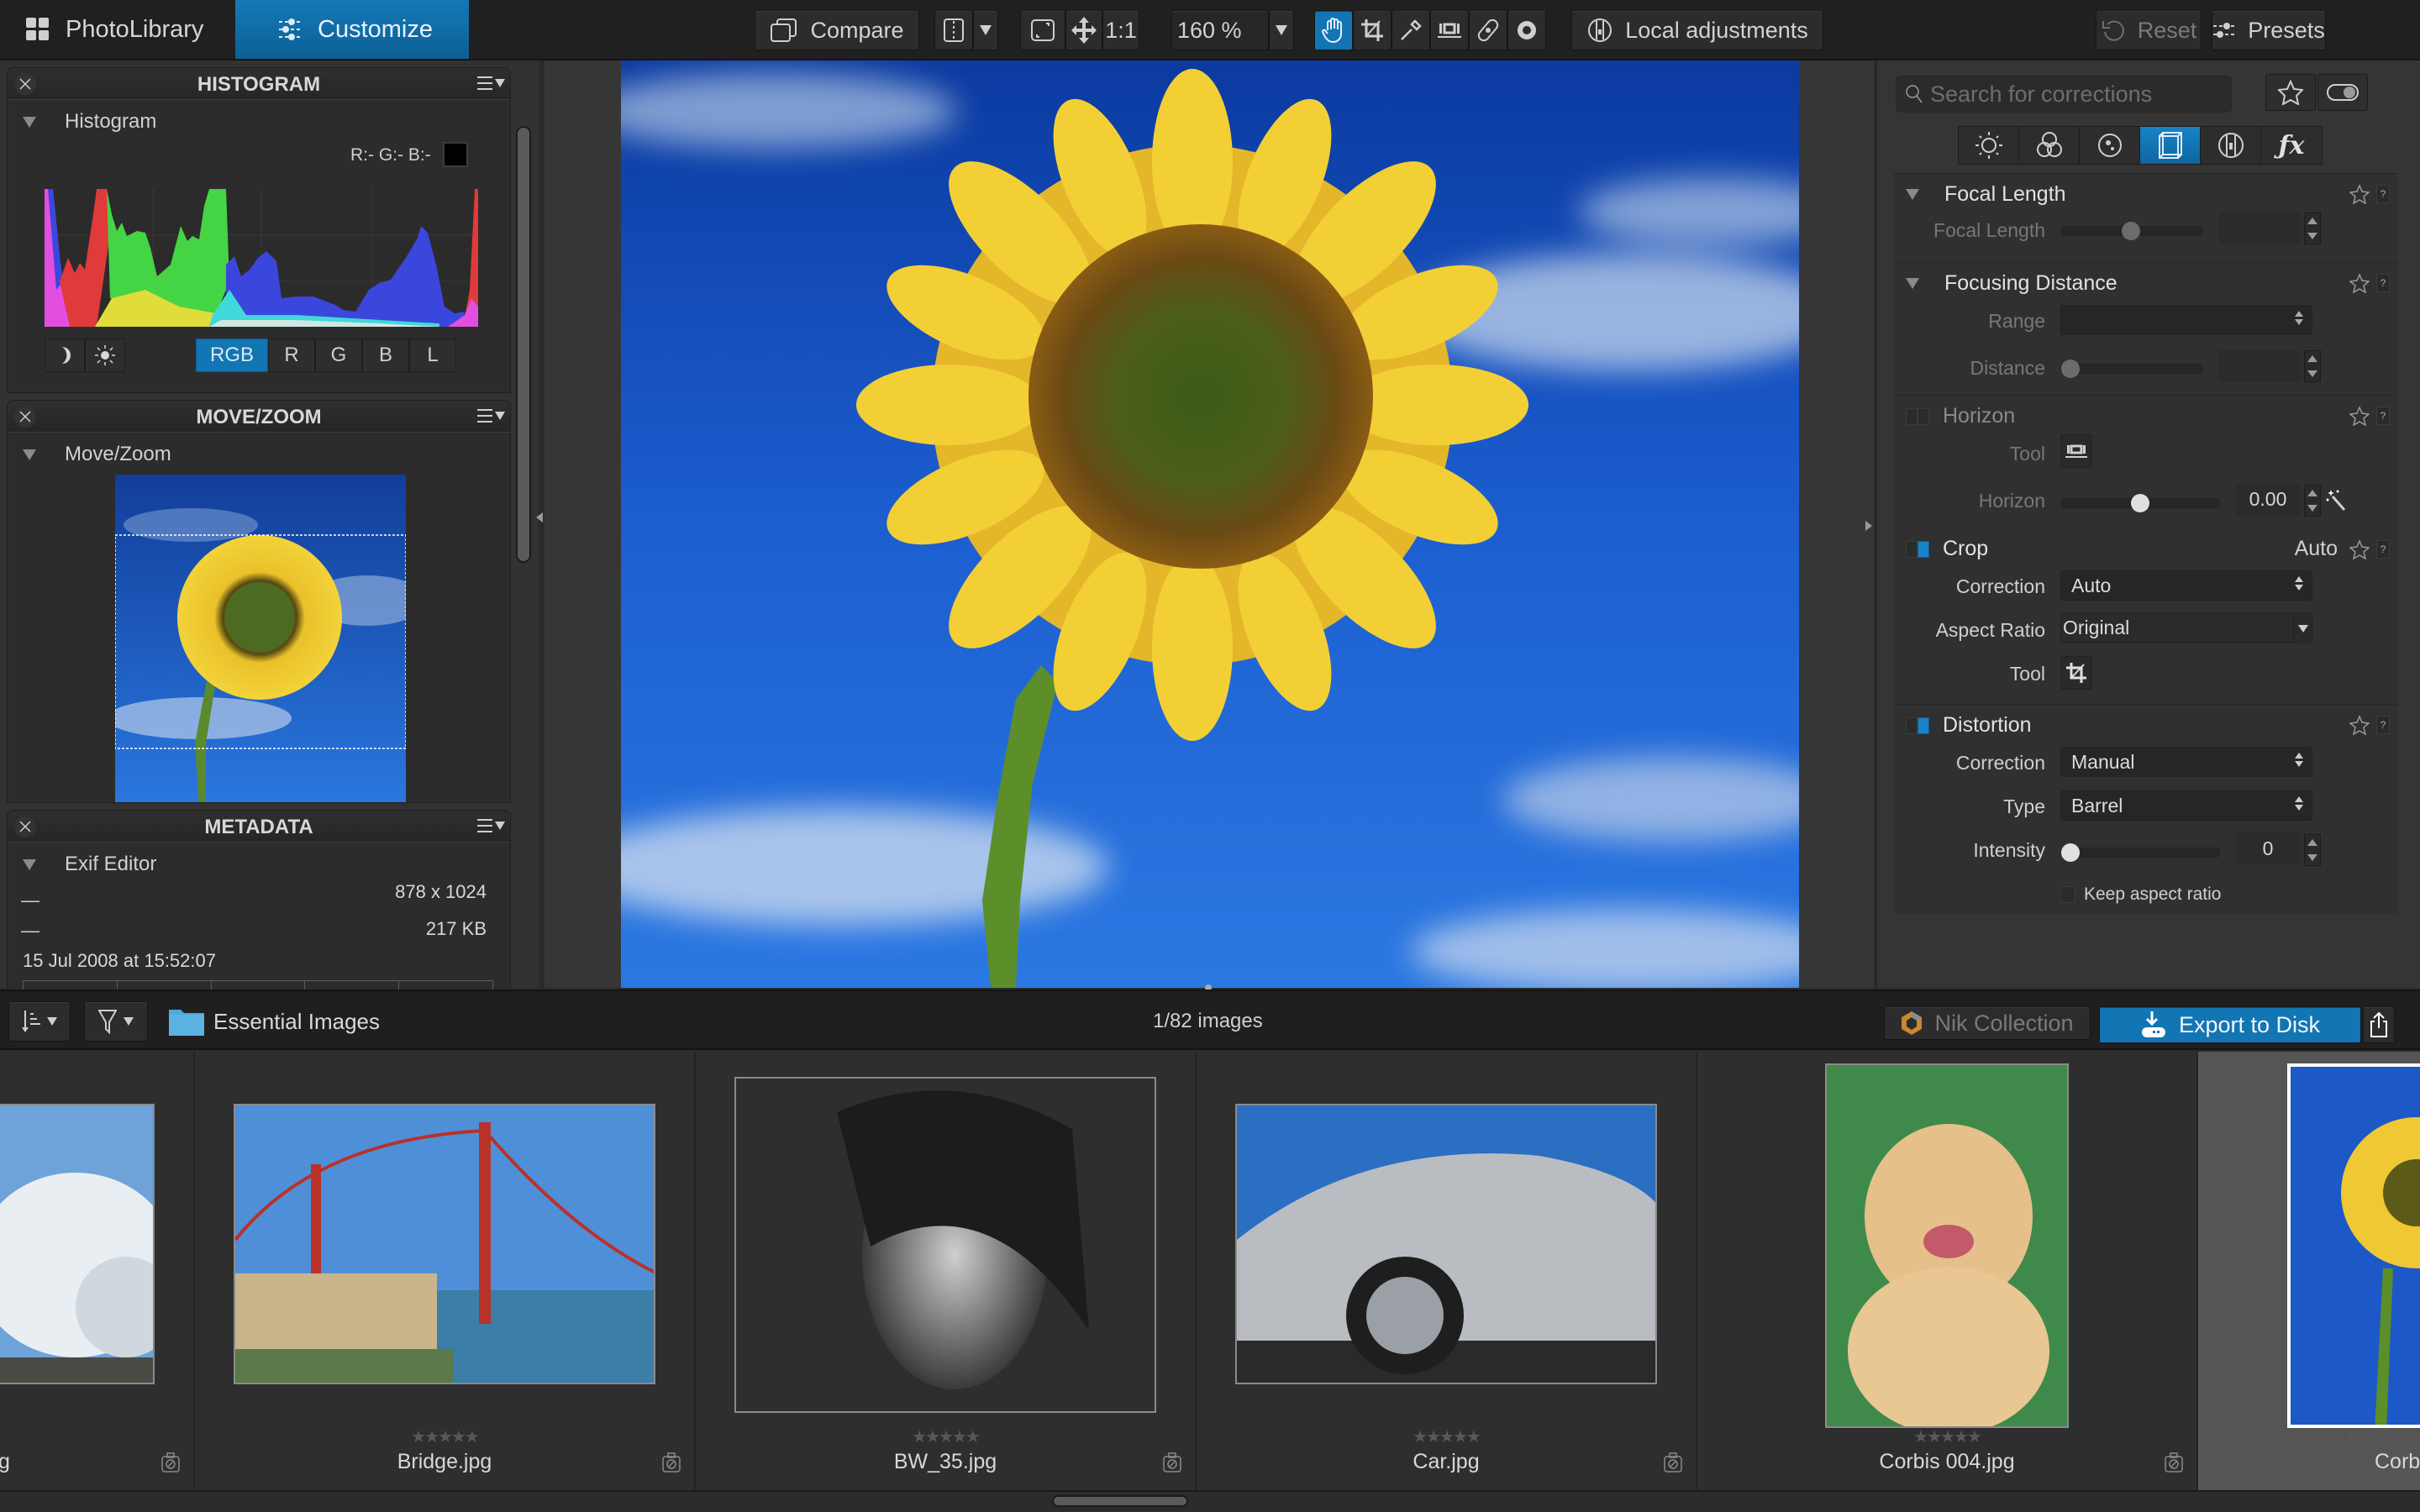 The width and height of the screenshot is (2420, 1512). Describe the element at coordinates (523, 344) in the screenshot. I see `left-panel-scrollbar` at that location.